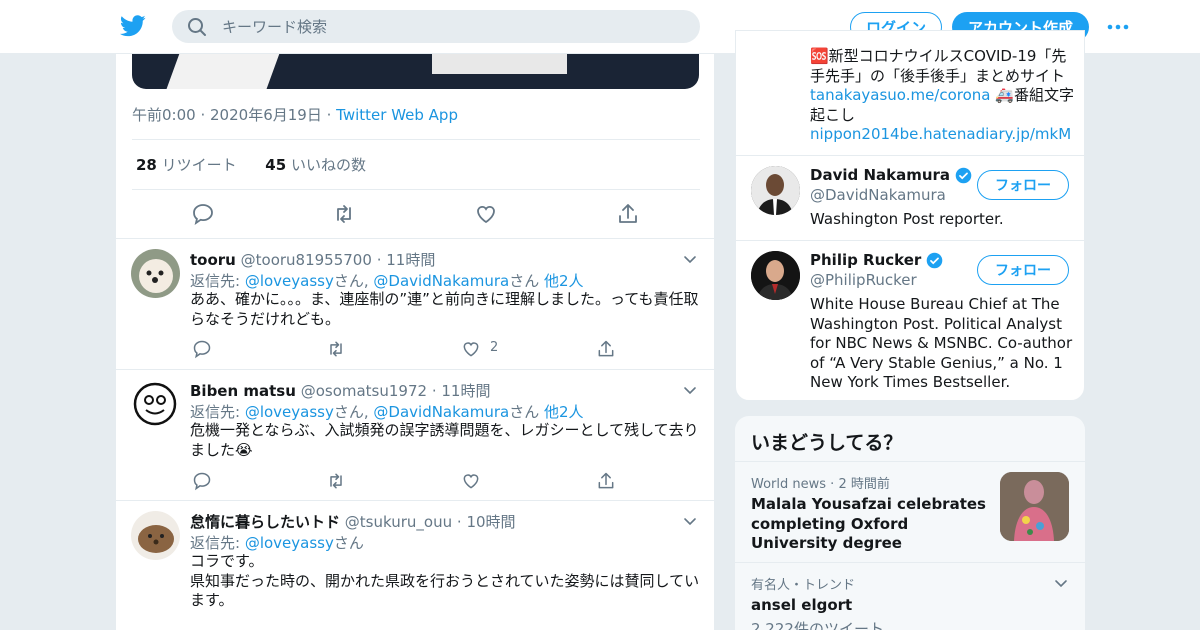  What do you see at coordinates (415, 71) in the screenshot?
I see `tweet-media-image` at bounding box center [415, 71].